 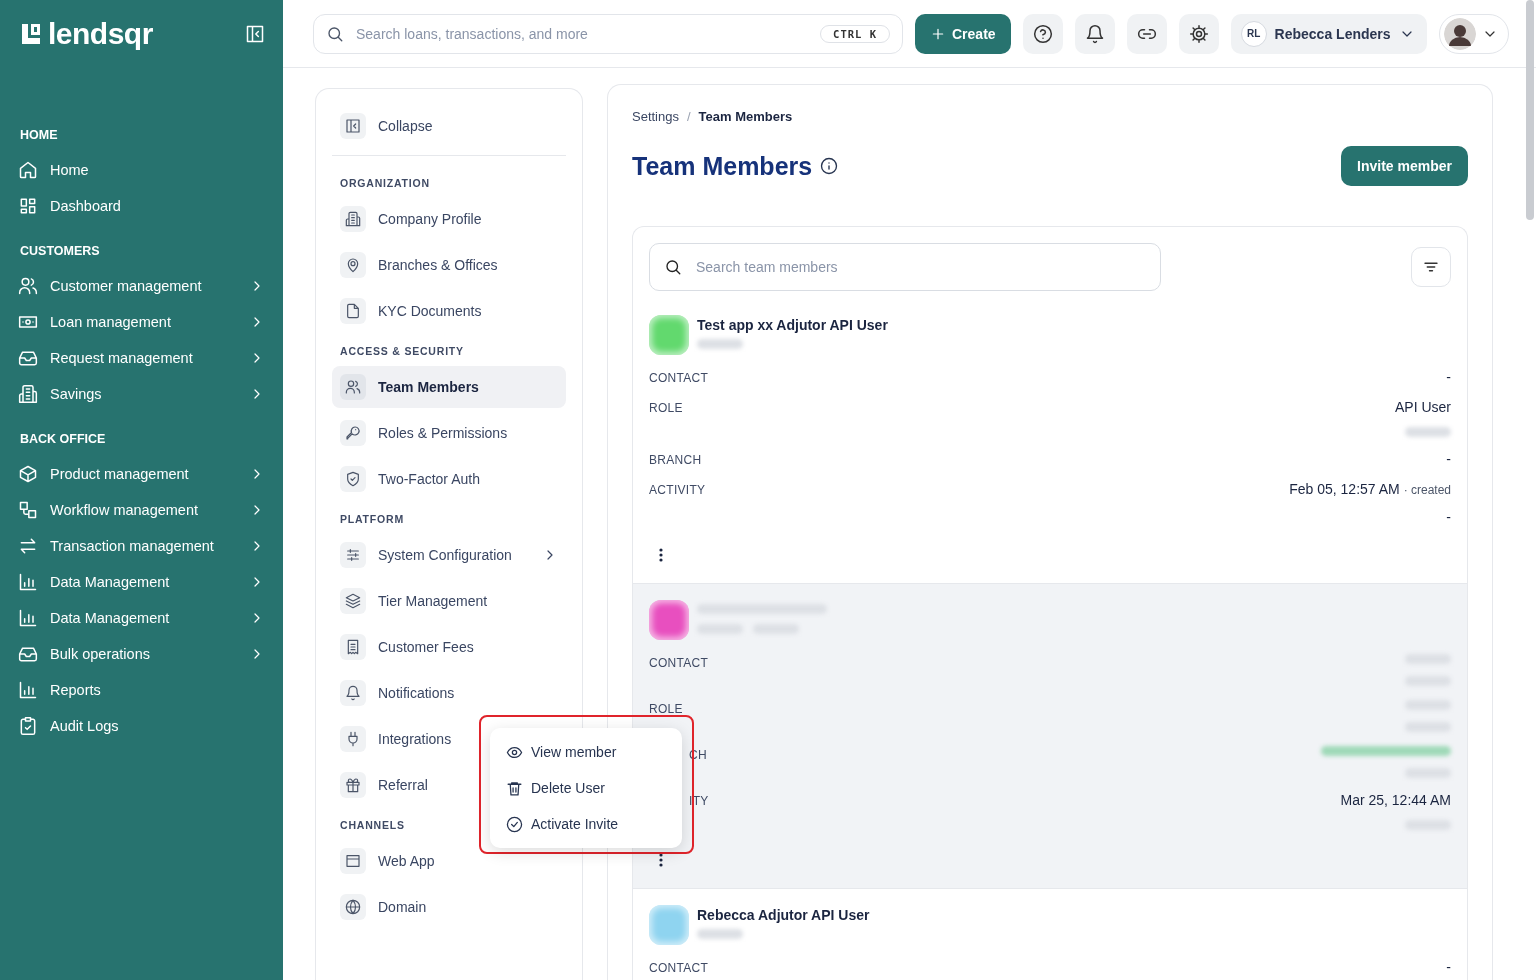 What do you see at coordinates (514, 788) in the screenshot?
I see `trash-icon` at bounding box center [514, 788].